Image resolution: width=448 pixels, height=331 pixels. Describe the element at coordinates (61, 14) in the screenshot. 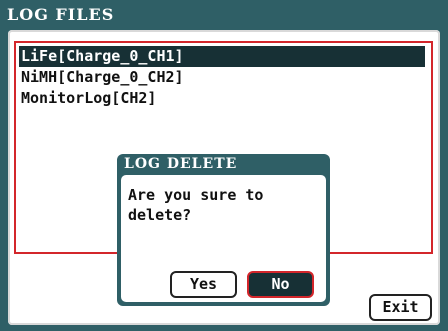

I see `window-title: LOG FILES` at that location.